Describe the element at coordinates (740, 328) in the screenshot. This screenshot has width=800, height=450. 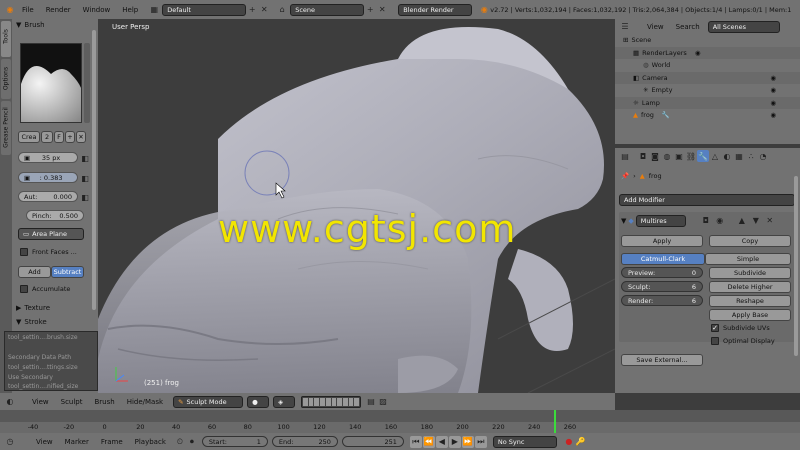
I see `subdivide-uvs-toggle: ✓ Subdivide UVs` at that location.